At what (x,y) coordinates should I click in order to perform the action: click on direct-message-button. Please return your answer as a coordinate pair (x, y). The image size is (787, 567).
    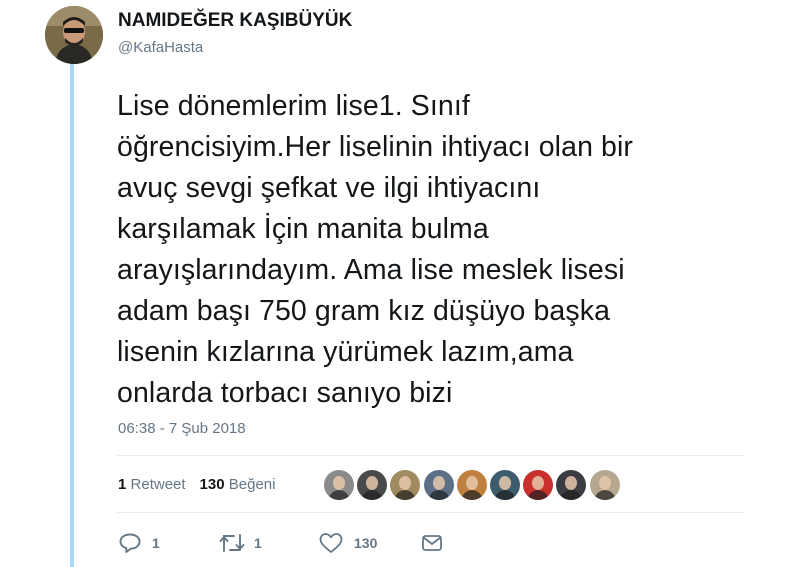
    Looking at the image, I should click on (432, 543).